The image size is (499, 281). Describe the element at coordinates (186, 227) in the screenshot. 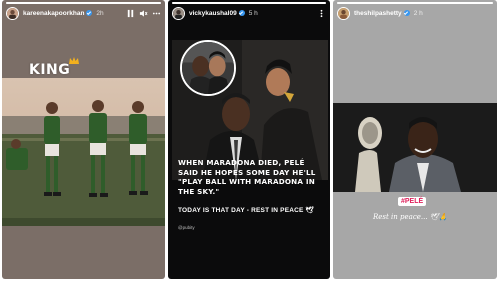

I see `story-credit: @pubity` at that location.